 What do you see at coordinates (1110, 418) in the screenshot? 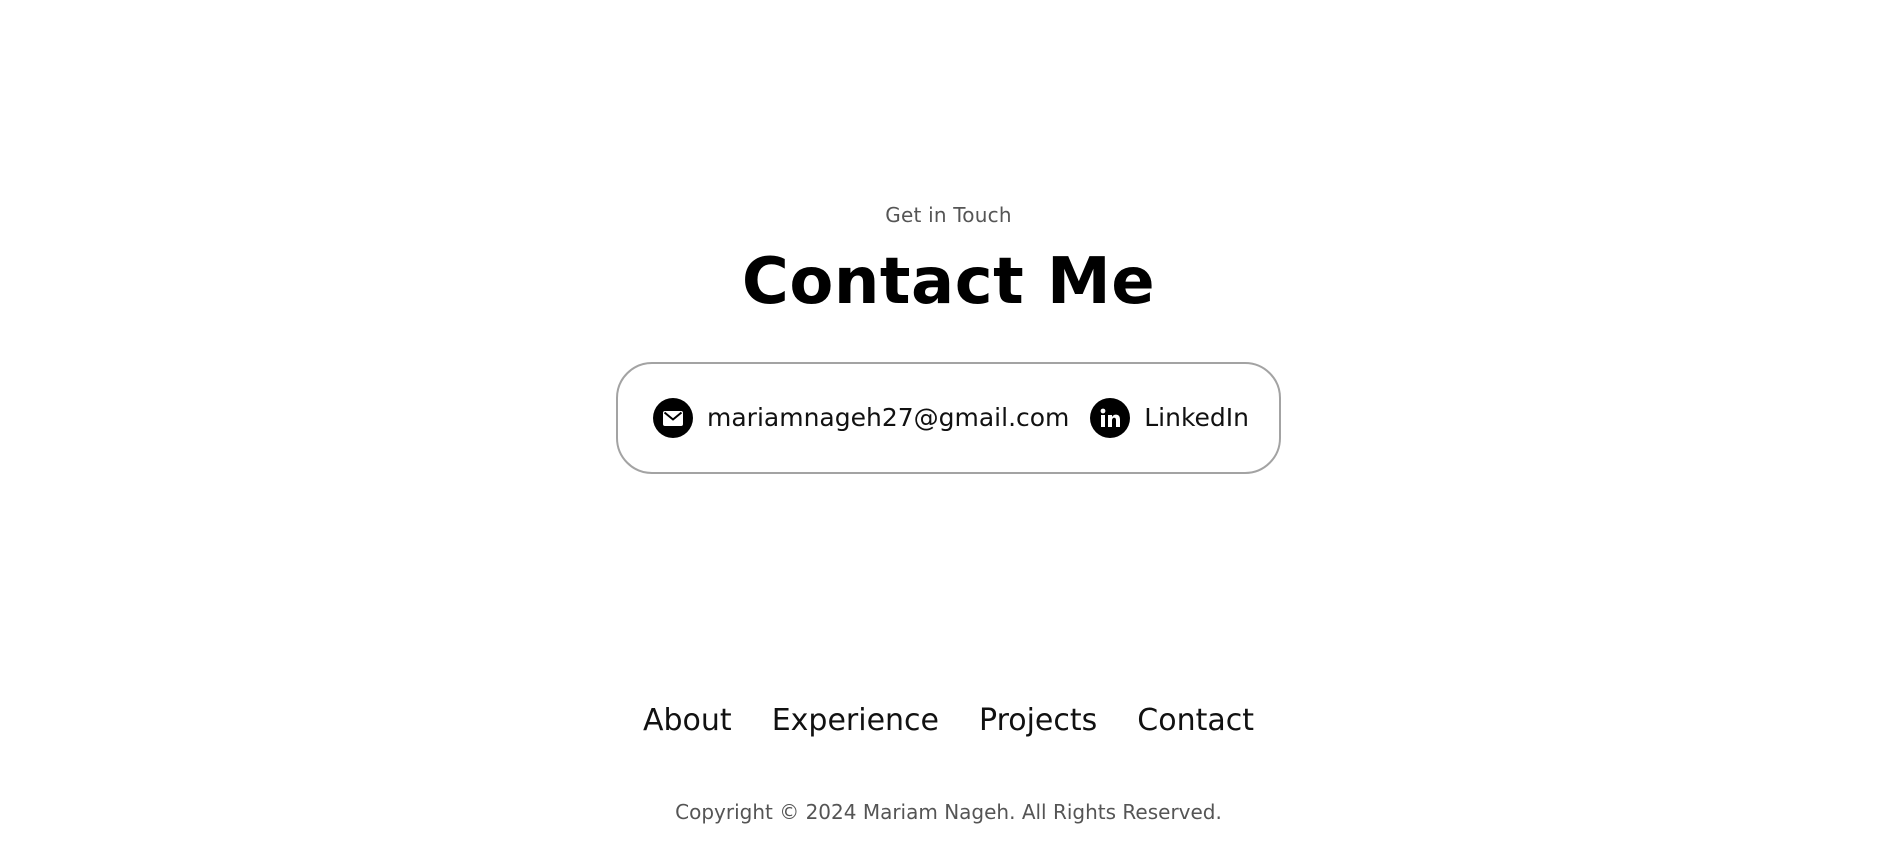
I see `linkedin-icon` at bounding box center [1110, 418].